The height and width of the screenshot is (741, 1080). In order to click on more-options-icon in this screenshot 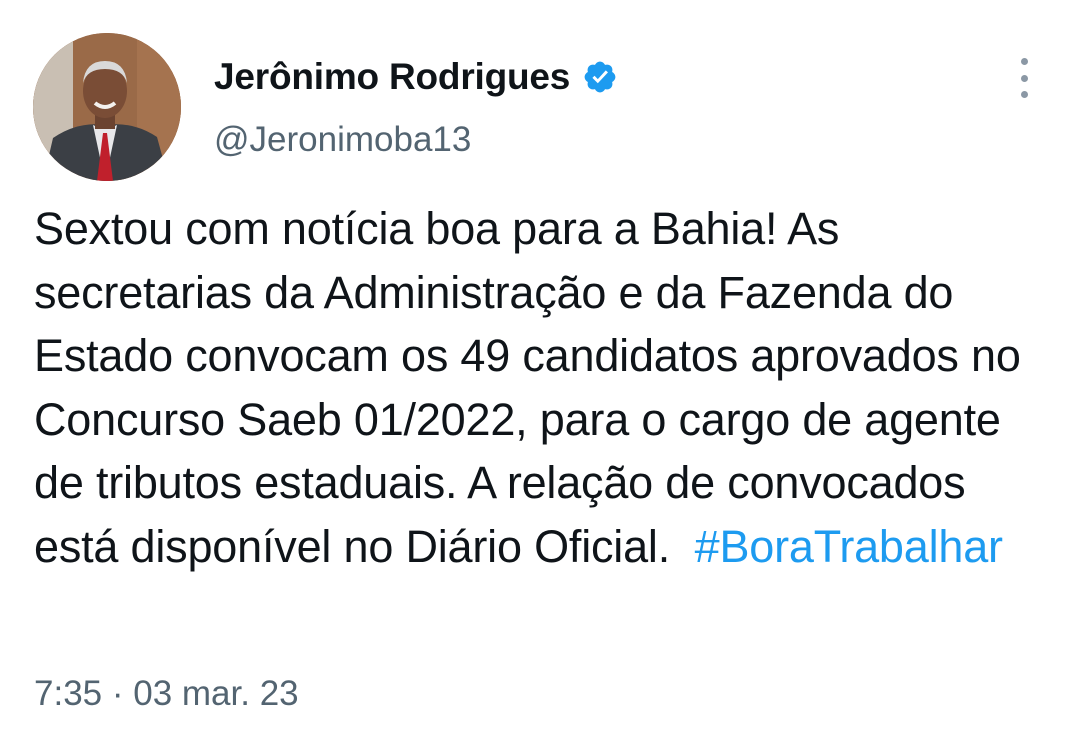, I will do `click(1024, 78)`.